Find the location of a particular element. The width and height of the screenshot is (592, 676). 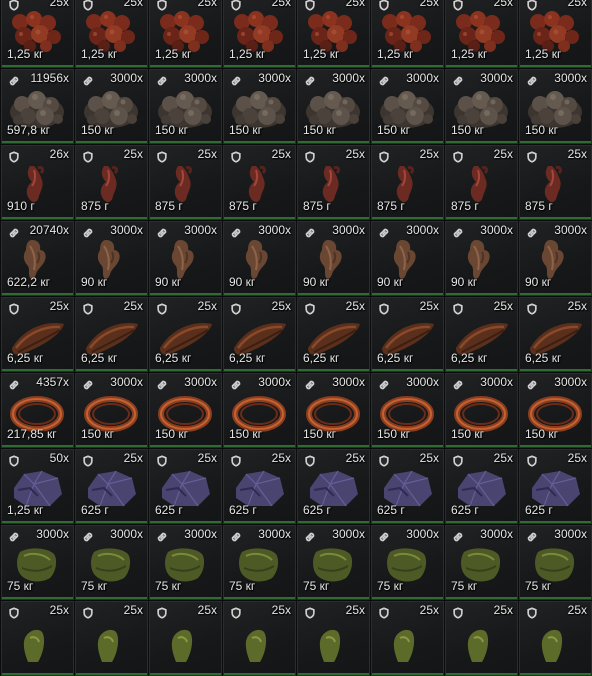

inventory-slot: 4357x 217,85 кг is located at coordinates (37, 410).